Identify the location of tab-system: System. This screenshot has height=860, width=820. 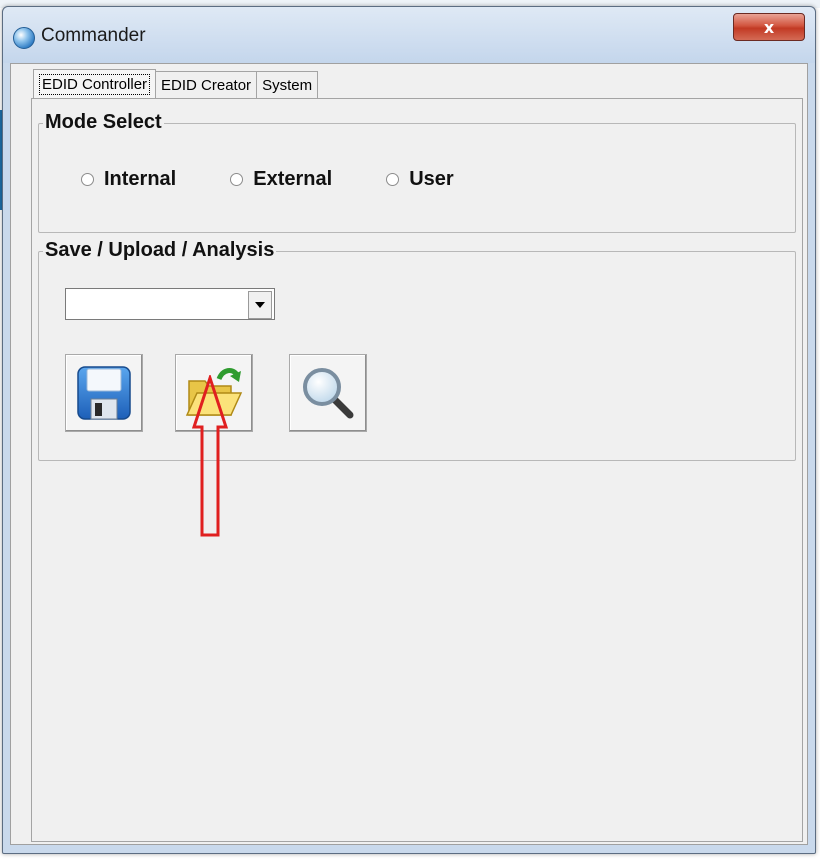
(287, 84).